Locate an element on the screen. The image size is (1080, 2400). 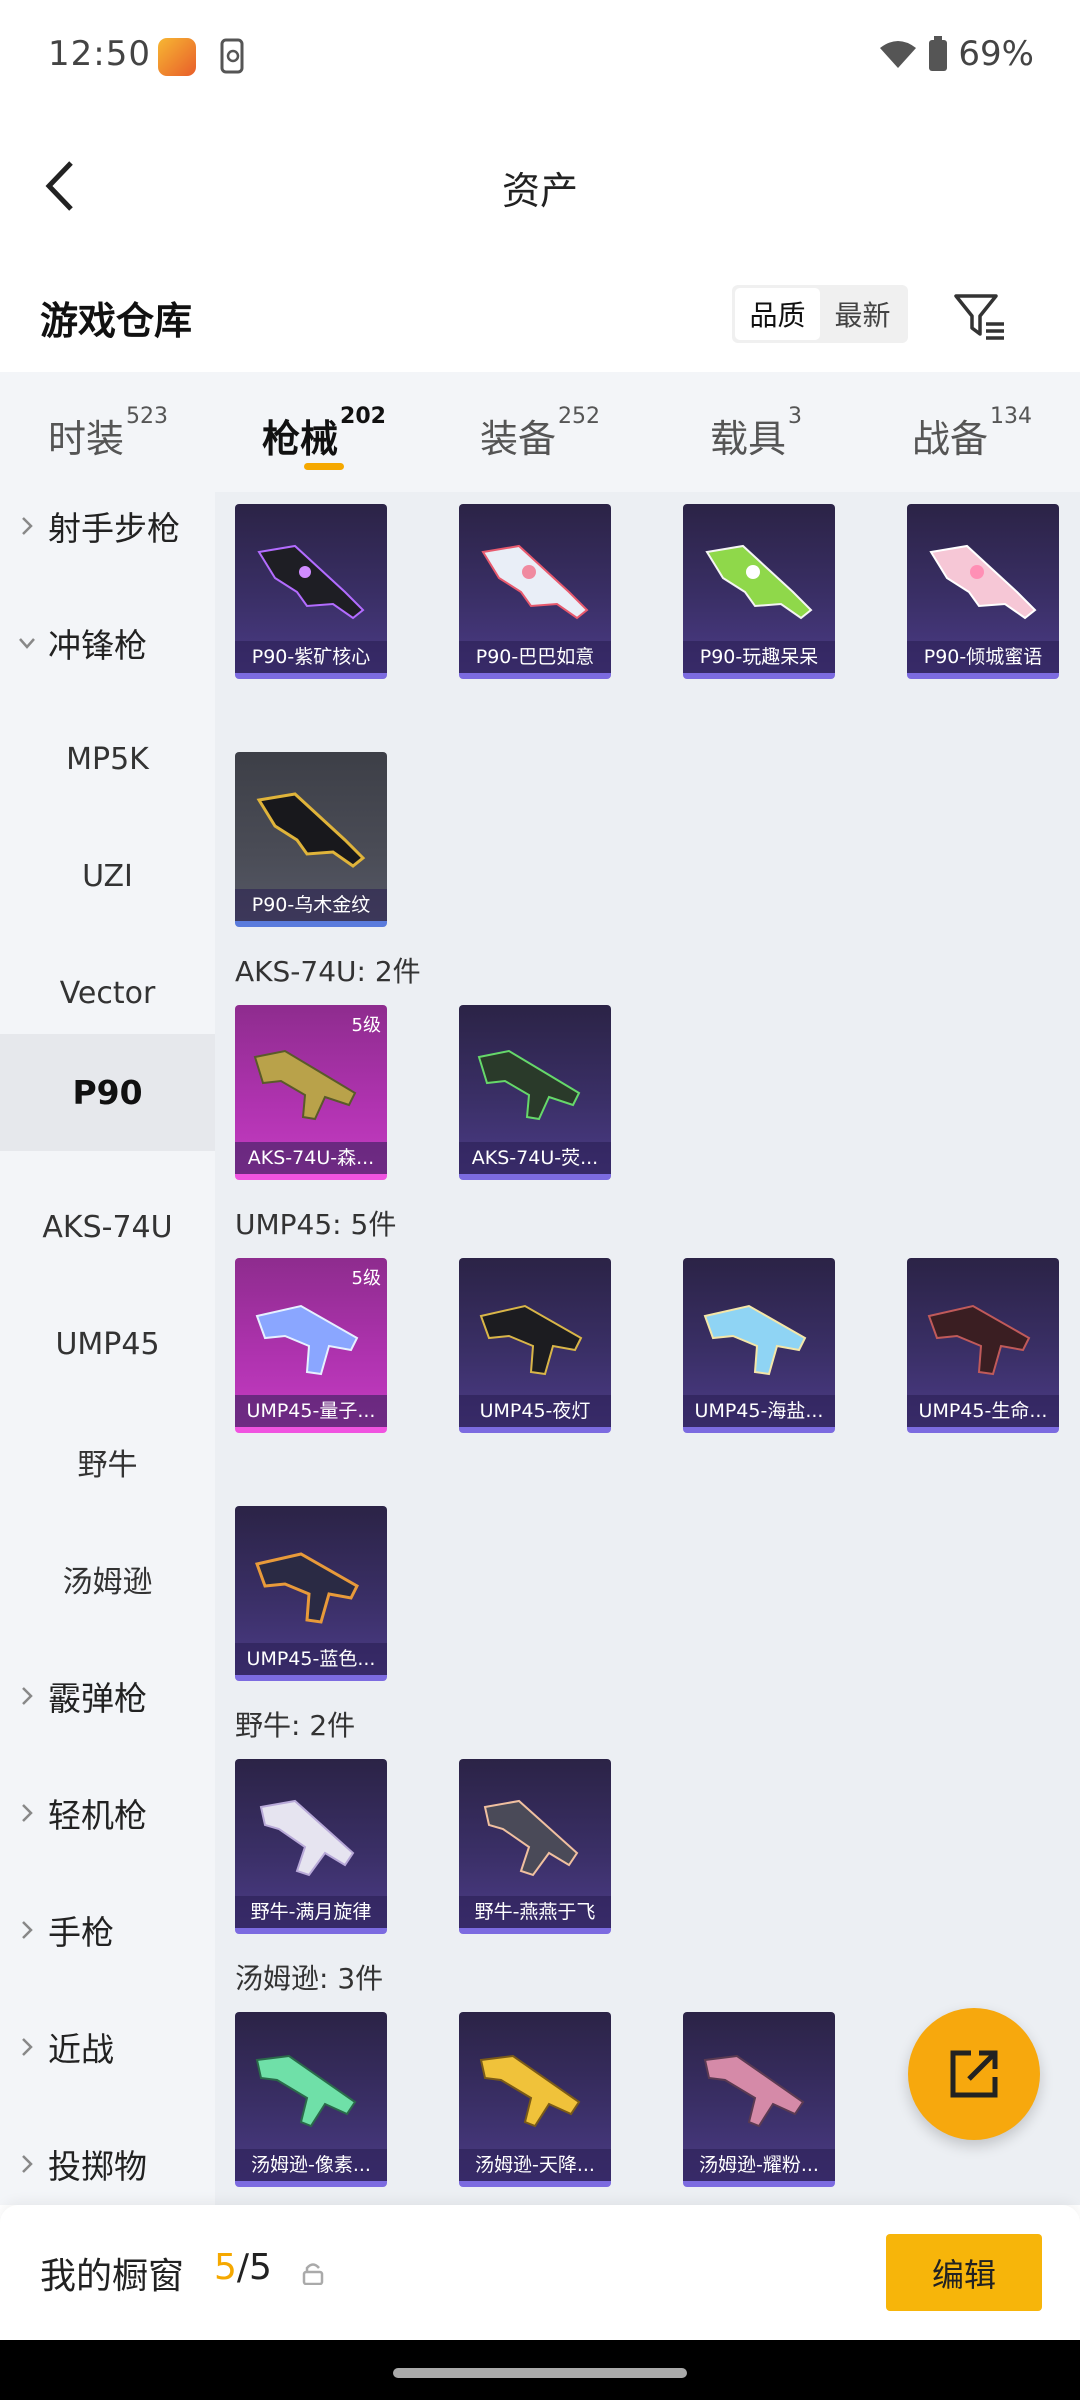
tab-equipment: 装备252 is located at coordinates (540, 432).